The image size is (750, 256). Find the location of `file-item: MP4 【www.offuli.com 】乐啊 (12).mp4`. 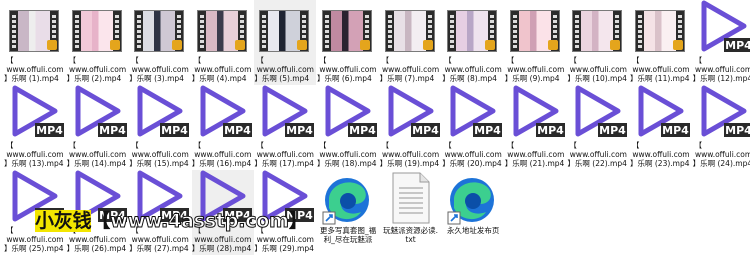

file-item: MP4 【www.offuli.com 】乐啊 (12).mp4 is located at coordinates (721, 42).